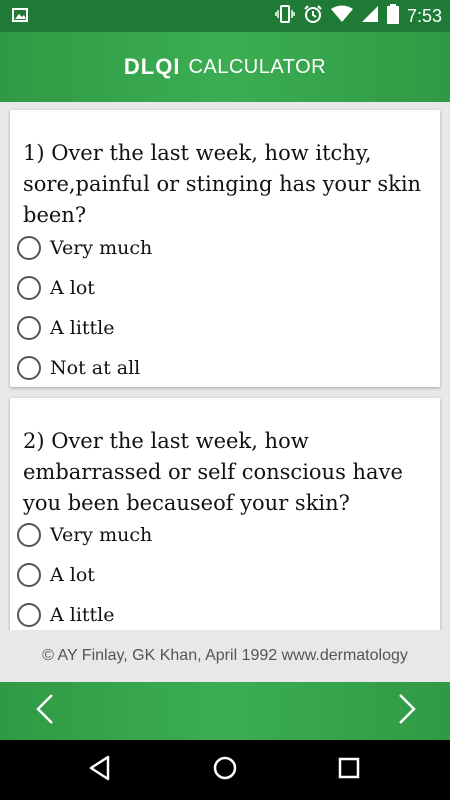 The height and width of the screenshot is (800, 450). Describe the element at coordinates (257, 66) in the screenshot. I see `app-subtitle: CALCULATOR` at that location.